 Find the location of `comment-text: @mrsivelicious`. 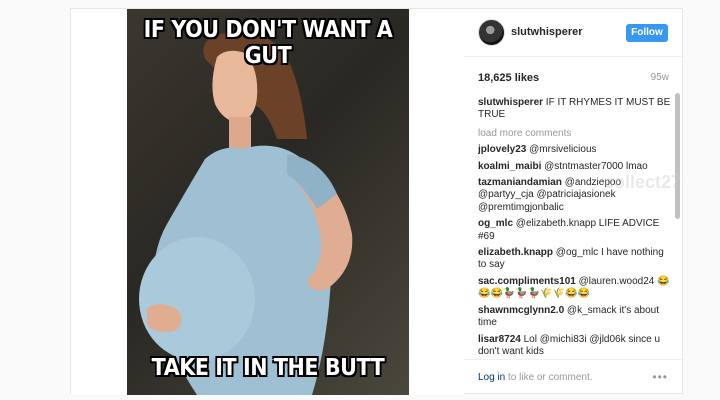

comment-text: @mrsivelicious is located at coordinates (561, 150).